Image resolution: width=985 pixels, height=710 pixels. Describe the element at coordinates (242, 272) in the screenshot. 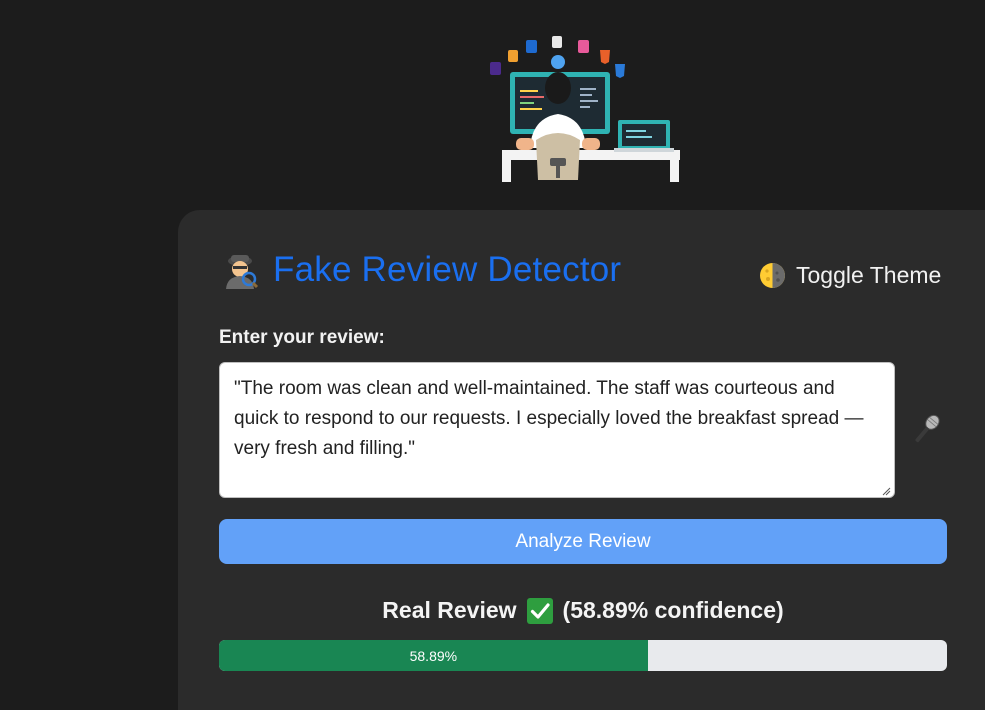

I see `detective-icon` at that location.